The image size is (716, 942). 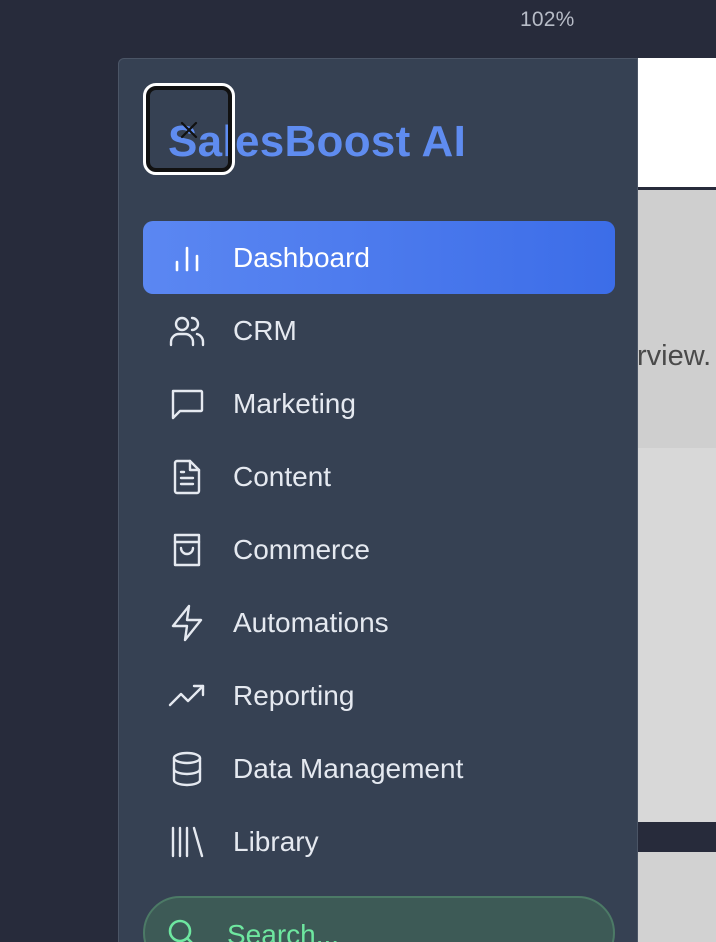 What do you see at coordinates (187, 550) in the screenshot?
I see `shopping-bag-icon` at bounding box center [187, 550].